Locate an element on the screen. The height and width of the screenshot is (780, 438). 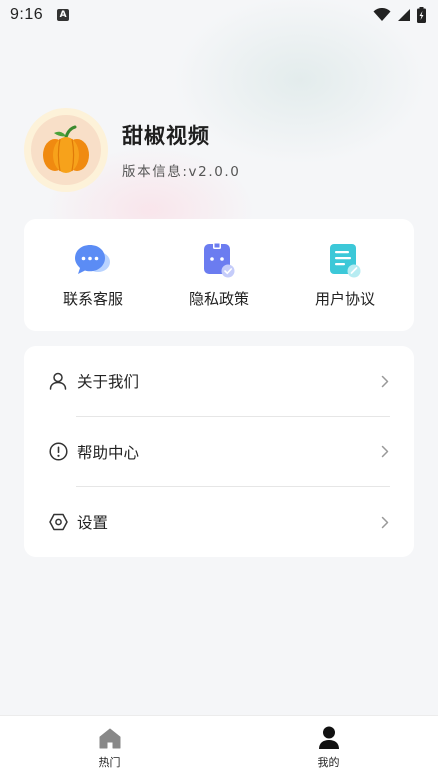
profile-header: 甜椒视频 版本信息:v2.0.0 is located at coordinates (132, 150).